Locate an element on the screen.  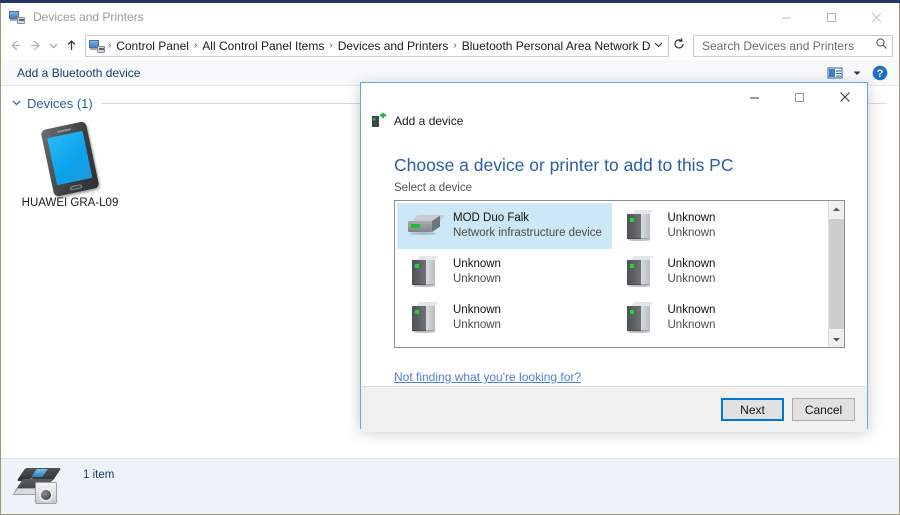
scrollbar-track is located at coordinates (836, 274).